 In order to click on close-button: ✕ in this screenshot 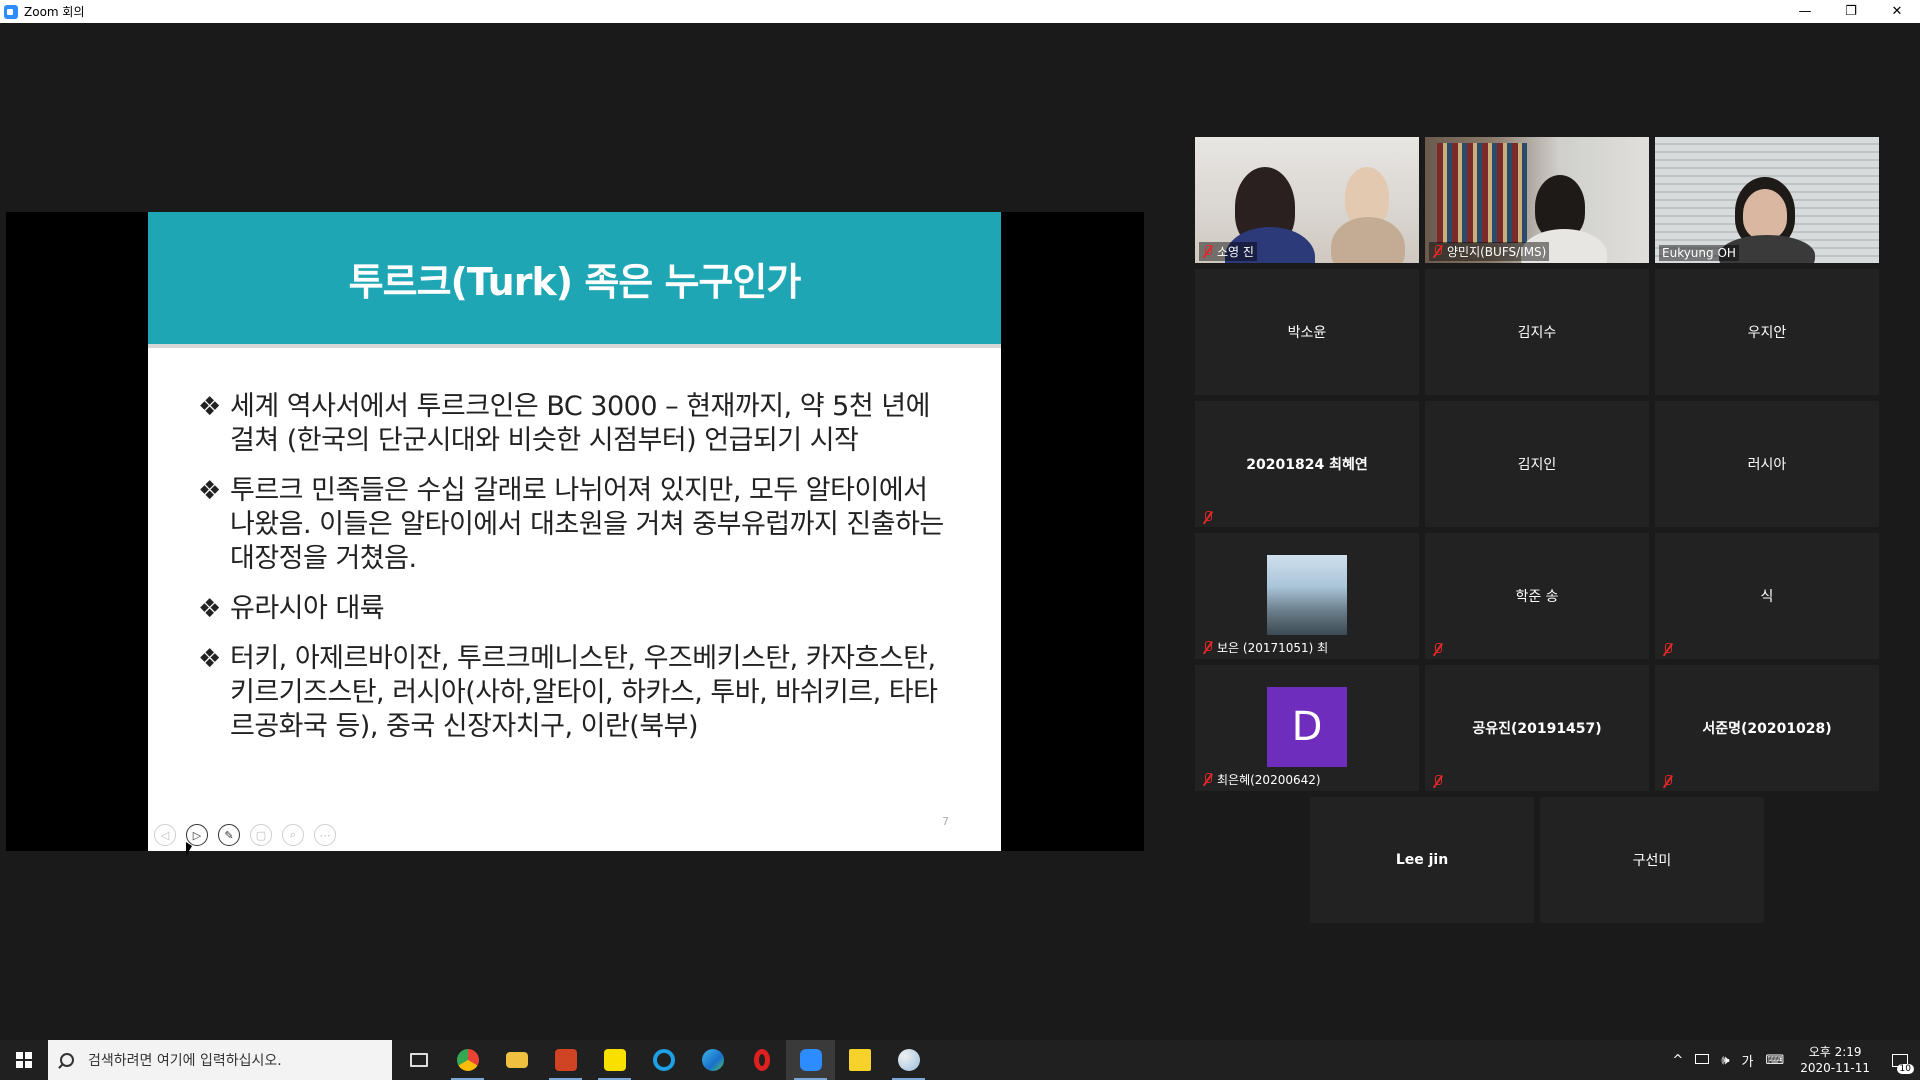, I will do `click(1897, 11)`.